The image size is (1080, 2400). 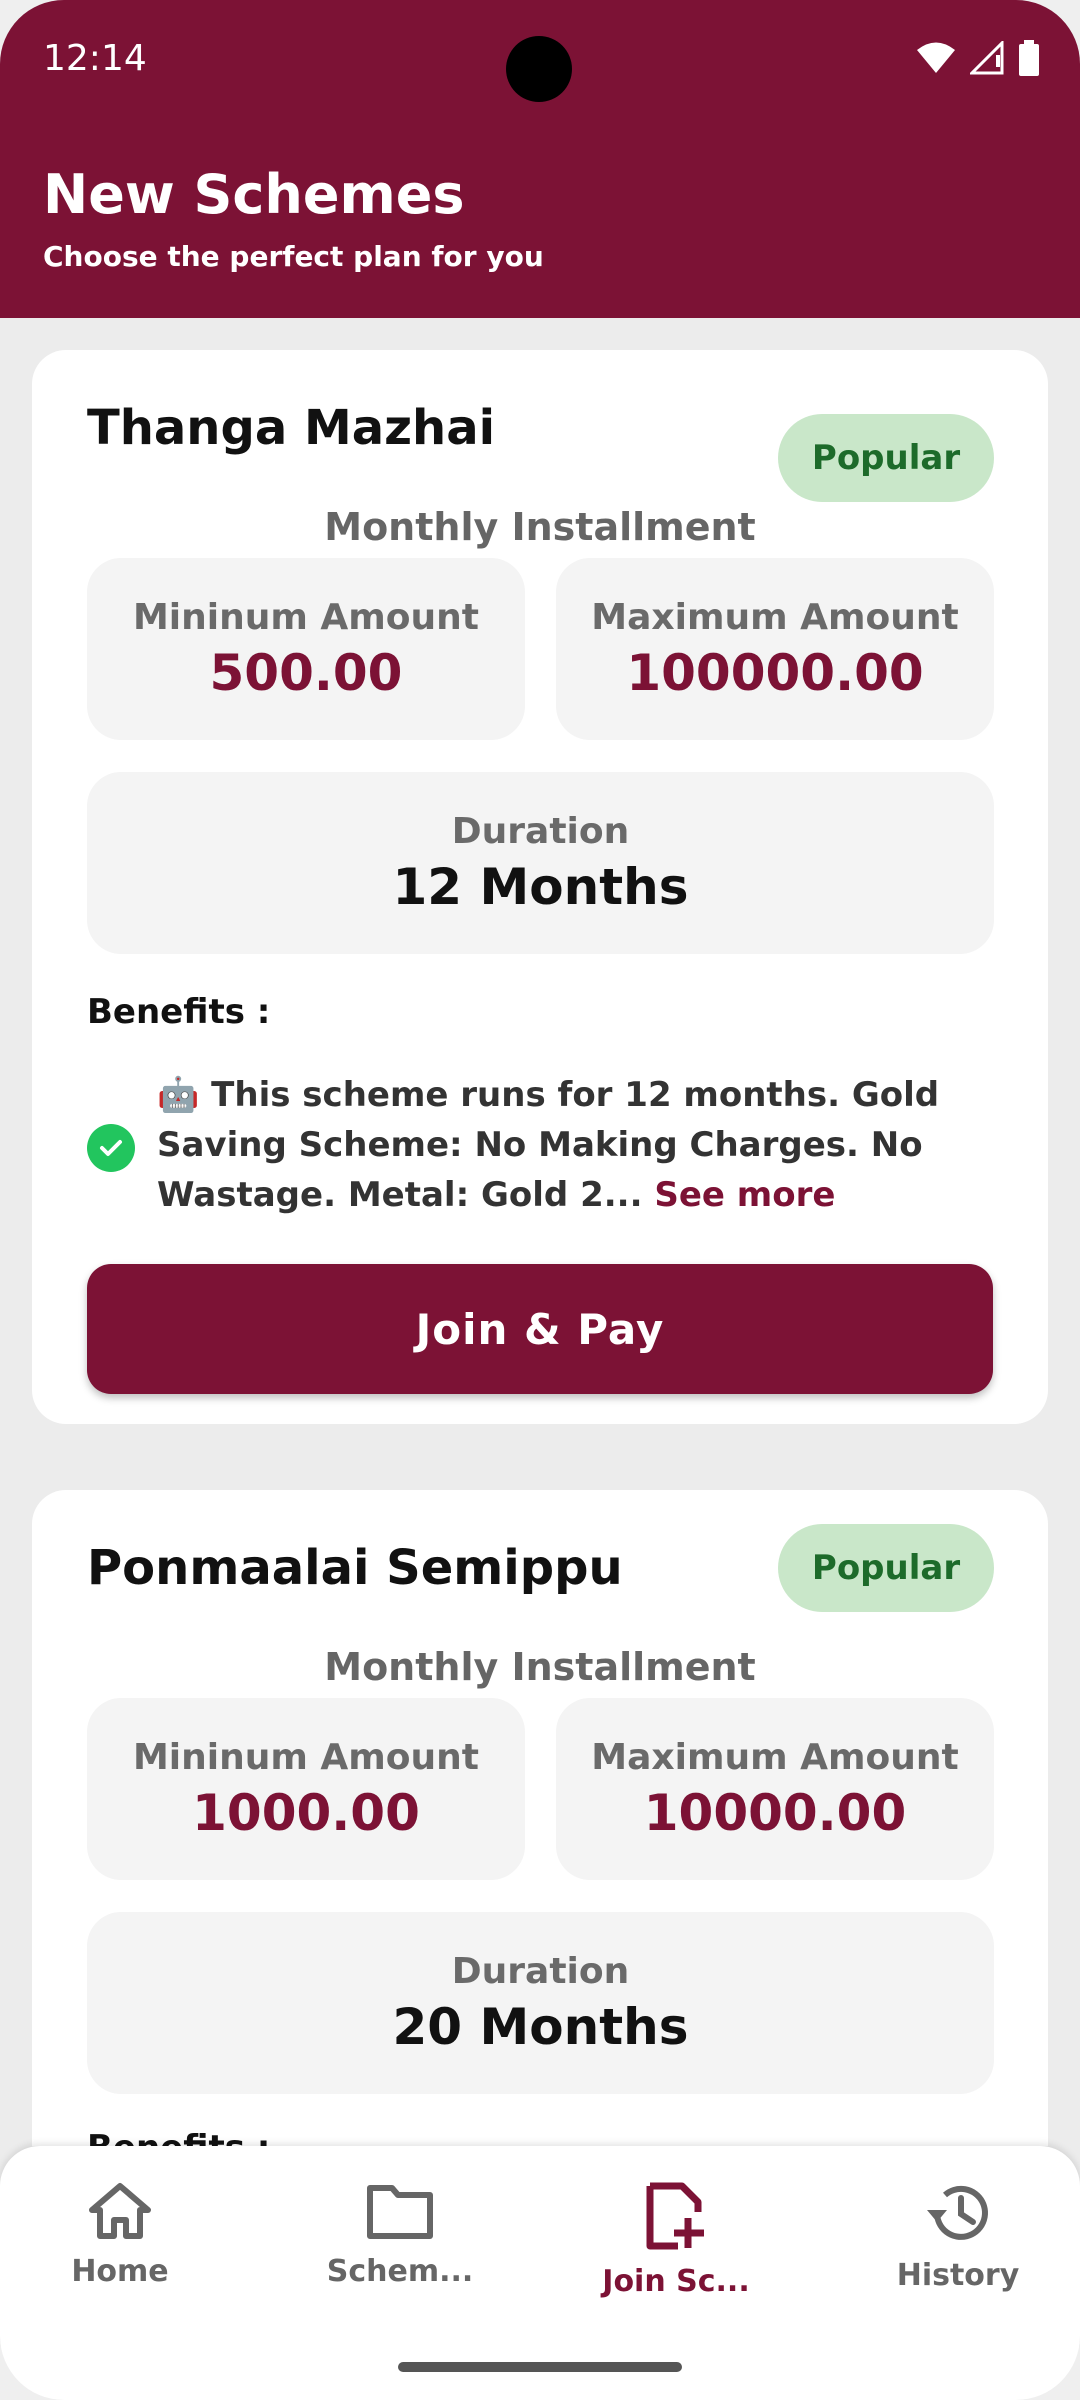 I want to click on max-amount-box: Maximum Amount 10000.00, so click(x=775, y=1789).